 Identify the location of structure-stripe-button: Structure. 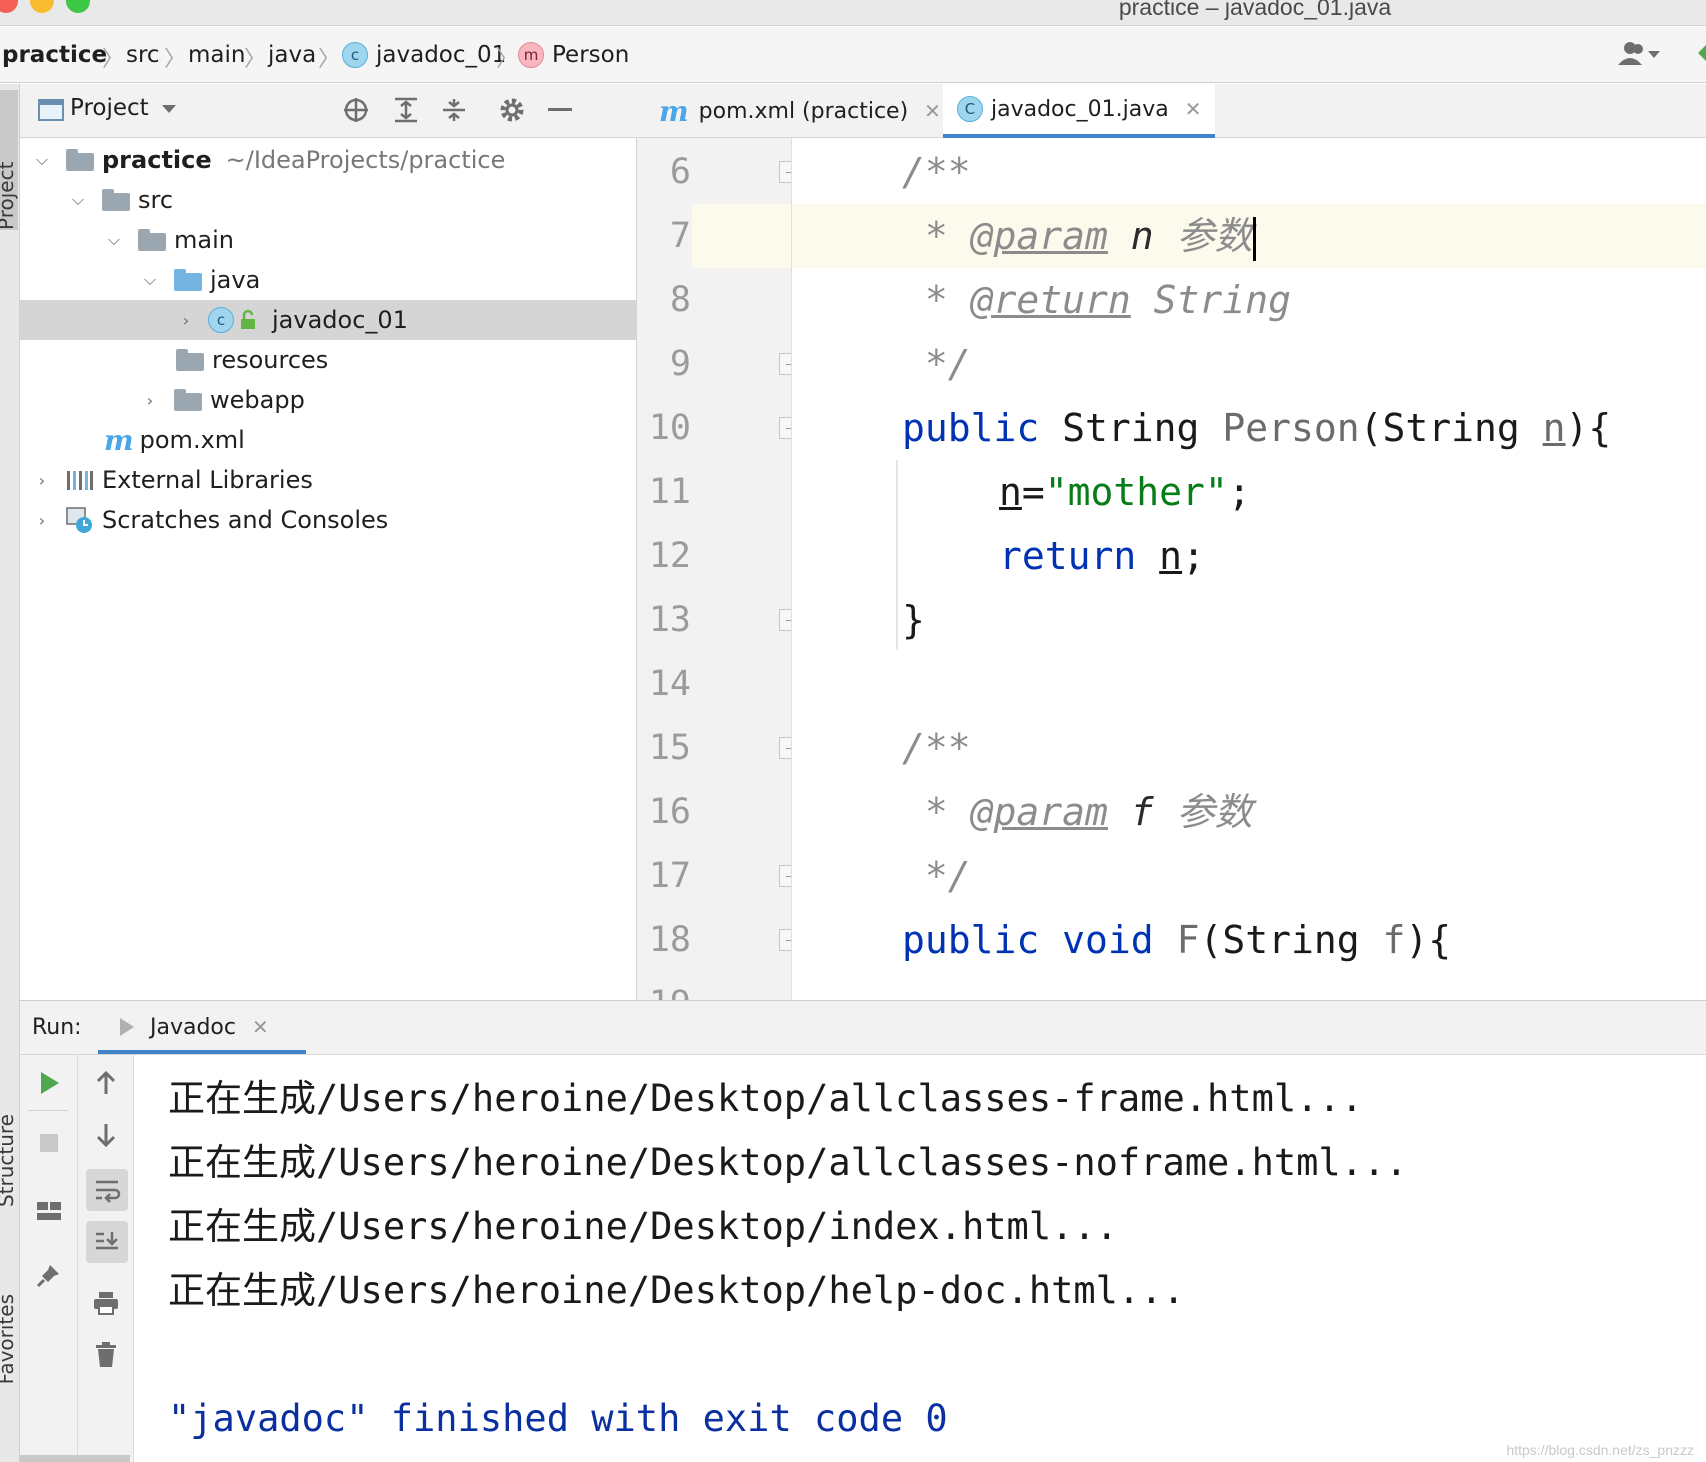
(9, 1160).